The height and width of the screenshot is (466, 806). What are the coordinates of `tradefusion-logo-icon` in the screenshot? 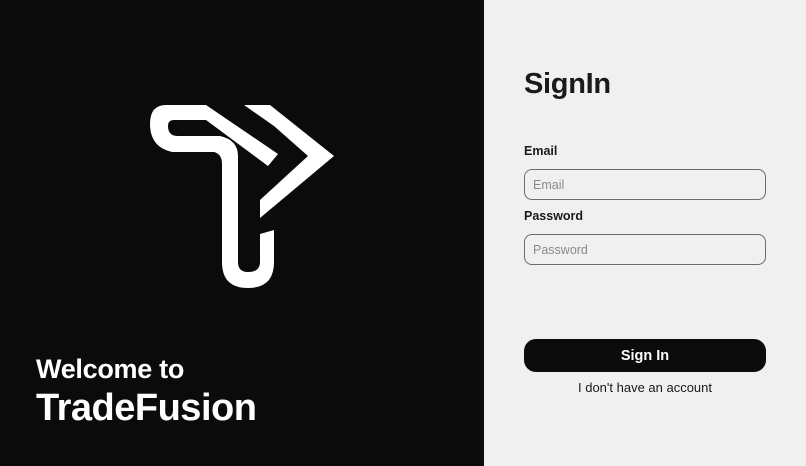 It's located at (242, 196).